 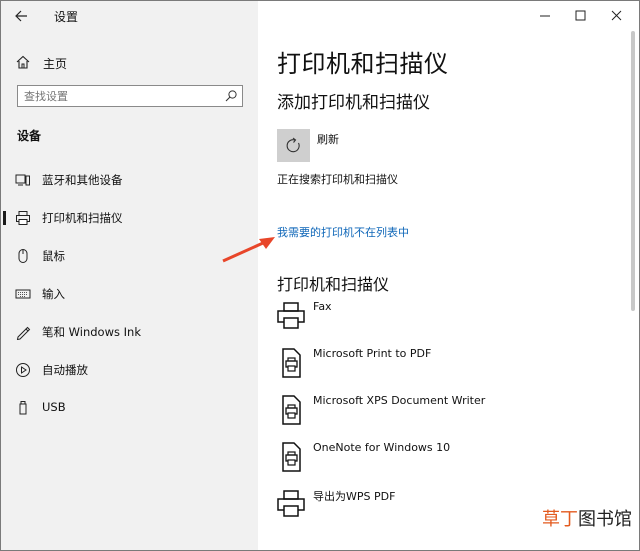 I want to click on section-title: 设备, so click(x=29, y=136).